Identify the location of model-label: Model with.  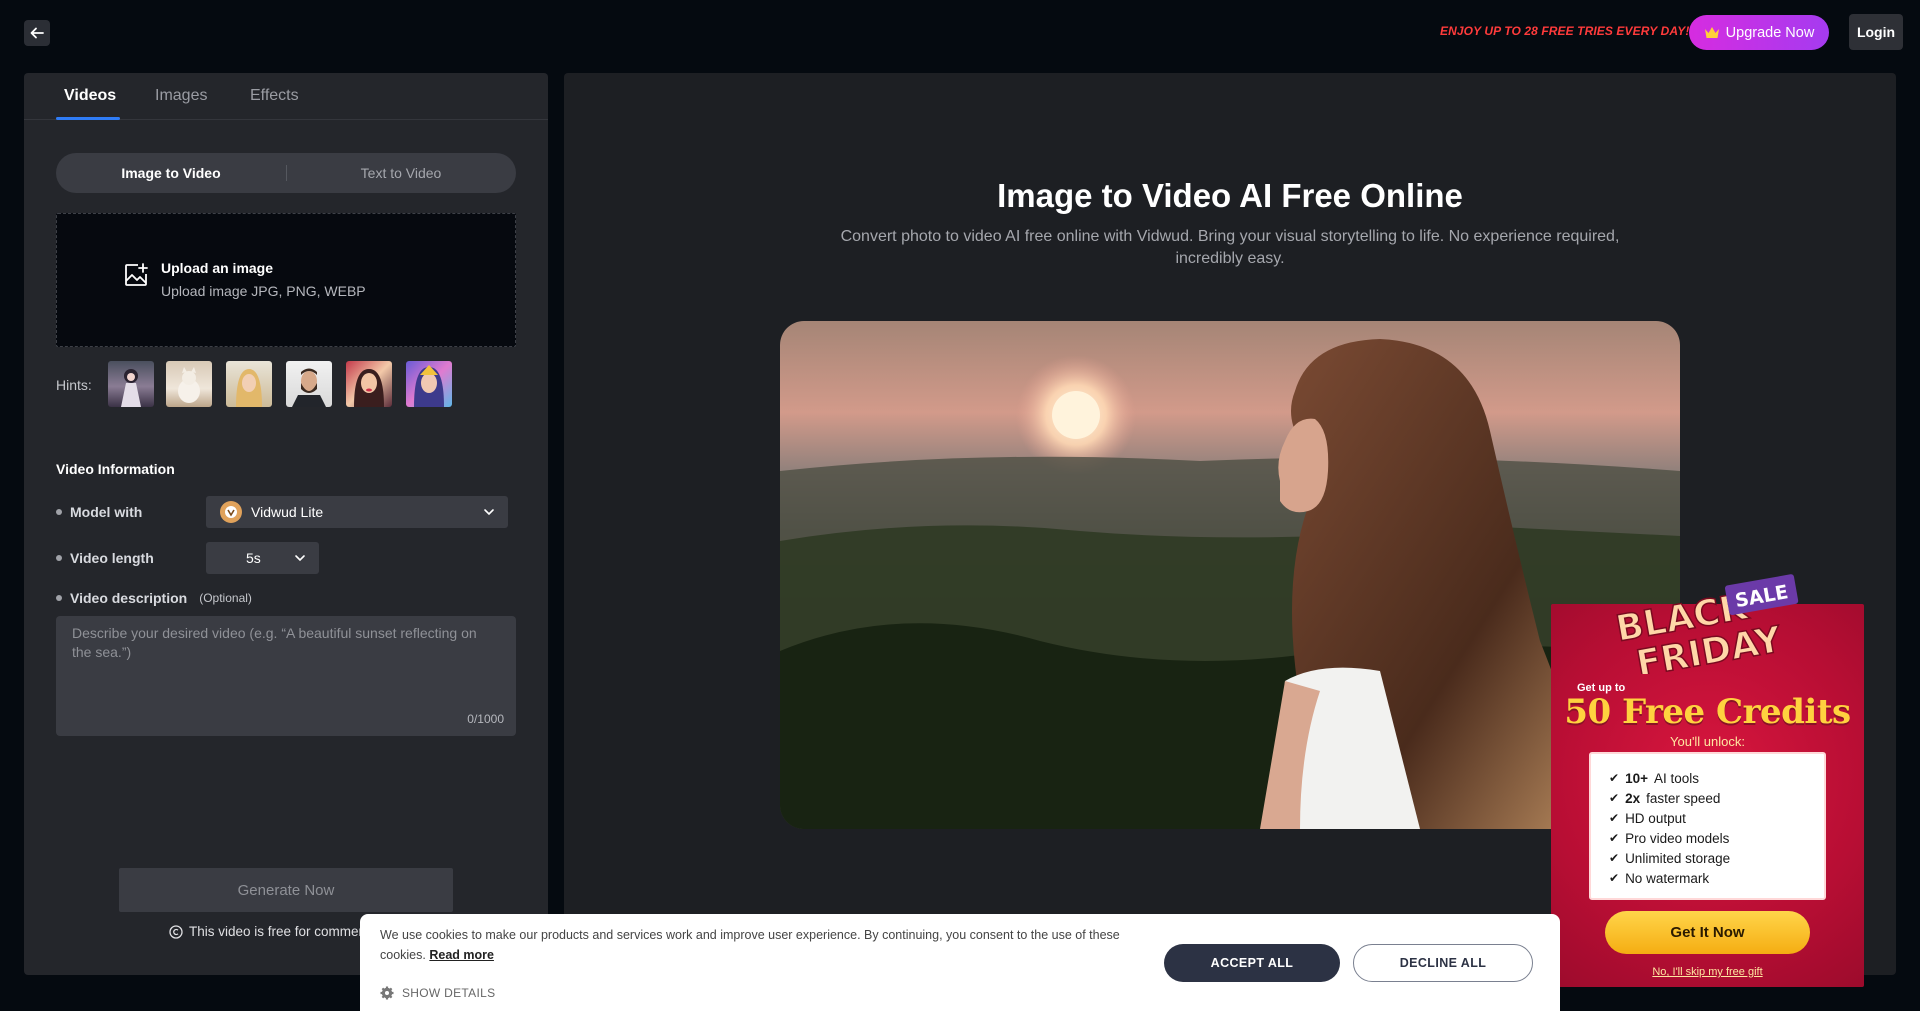
(106, 512).